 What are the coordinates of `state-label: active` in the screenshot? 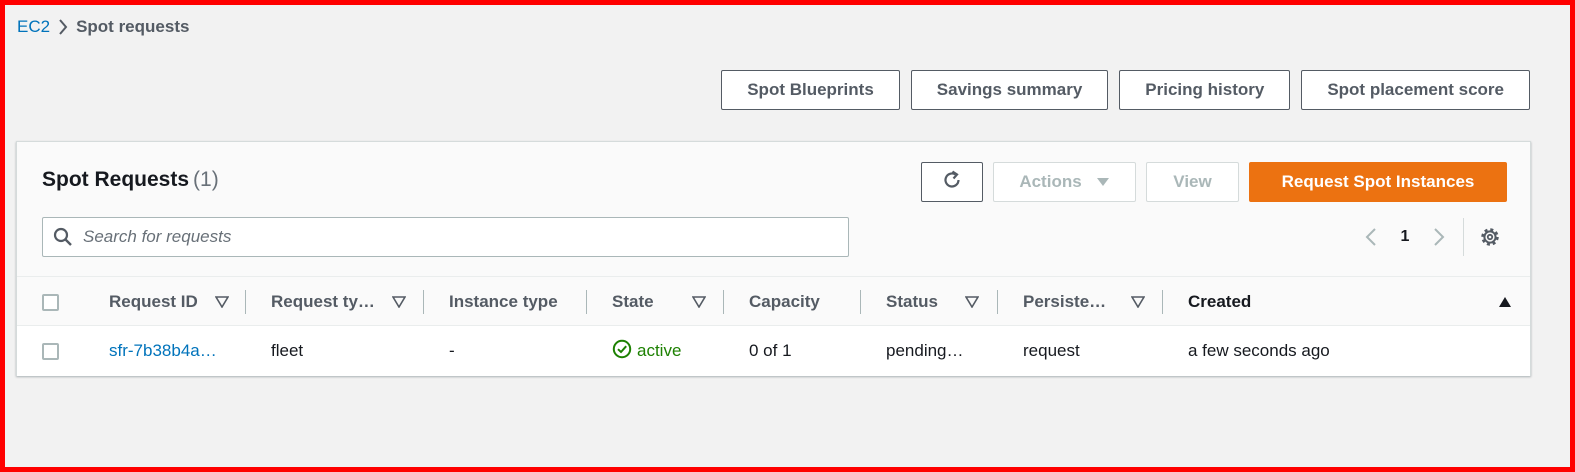 It's located at (659, 350).